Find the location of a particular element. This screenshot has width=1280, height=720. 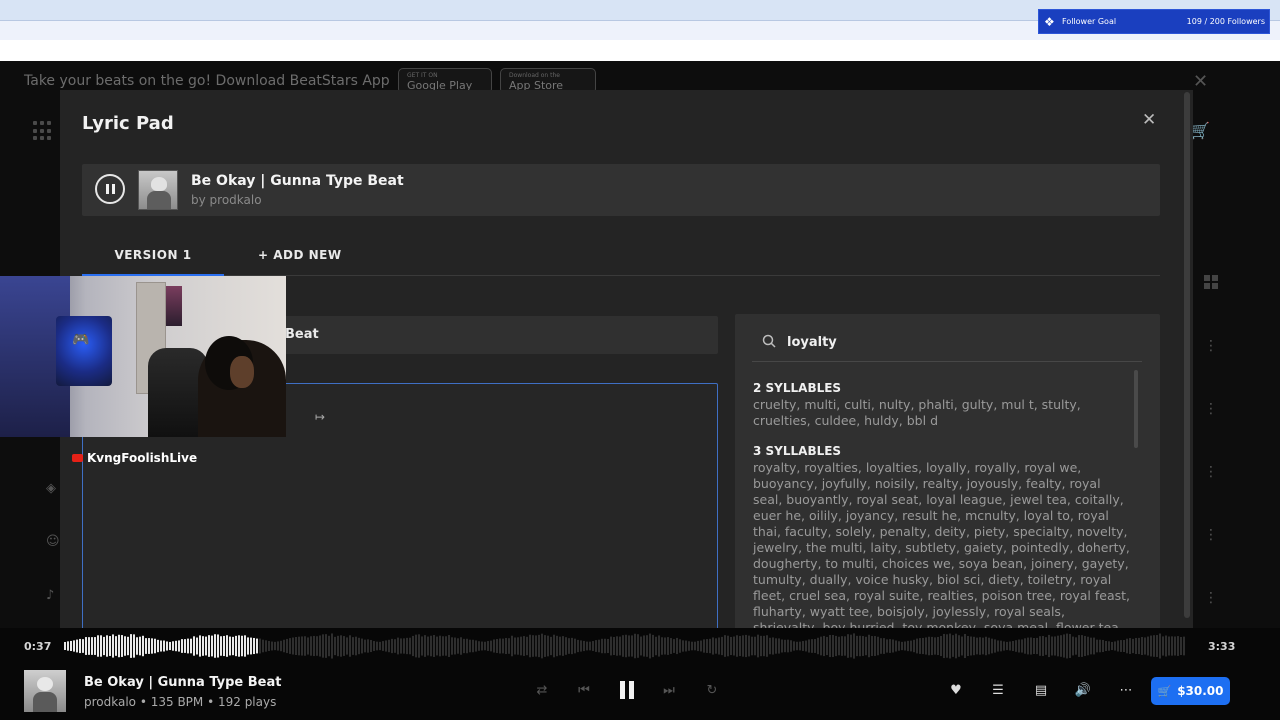

rhyme-scrollbar is located at coordinates (1136, 409).